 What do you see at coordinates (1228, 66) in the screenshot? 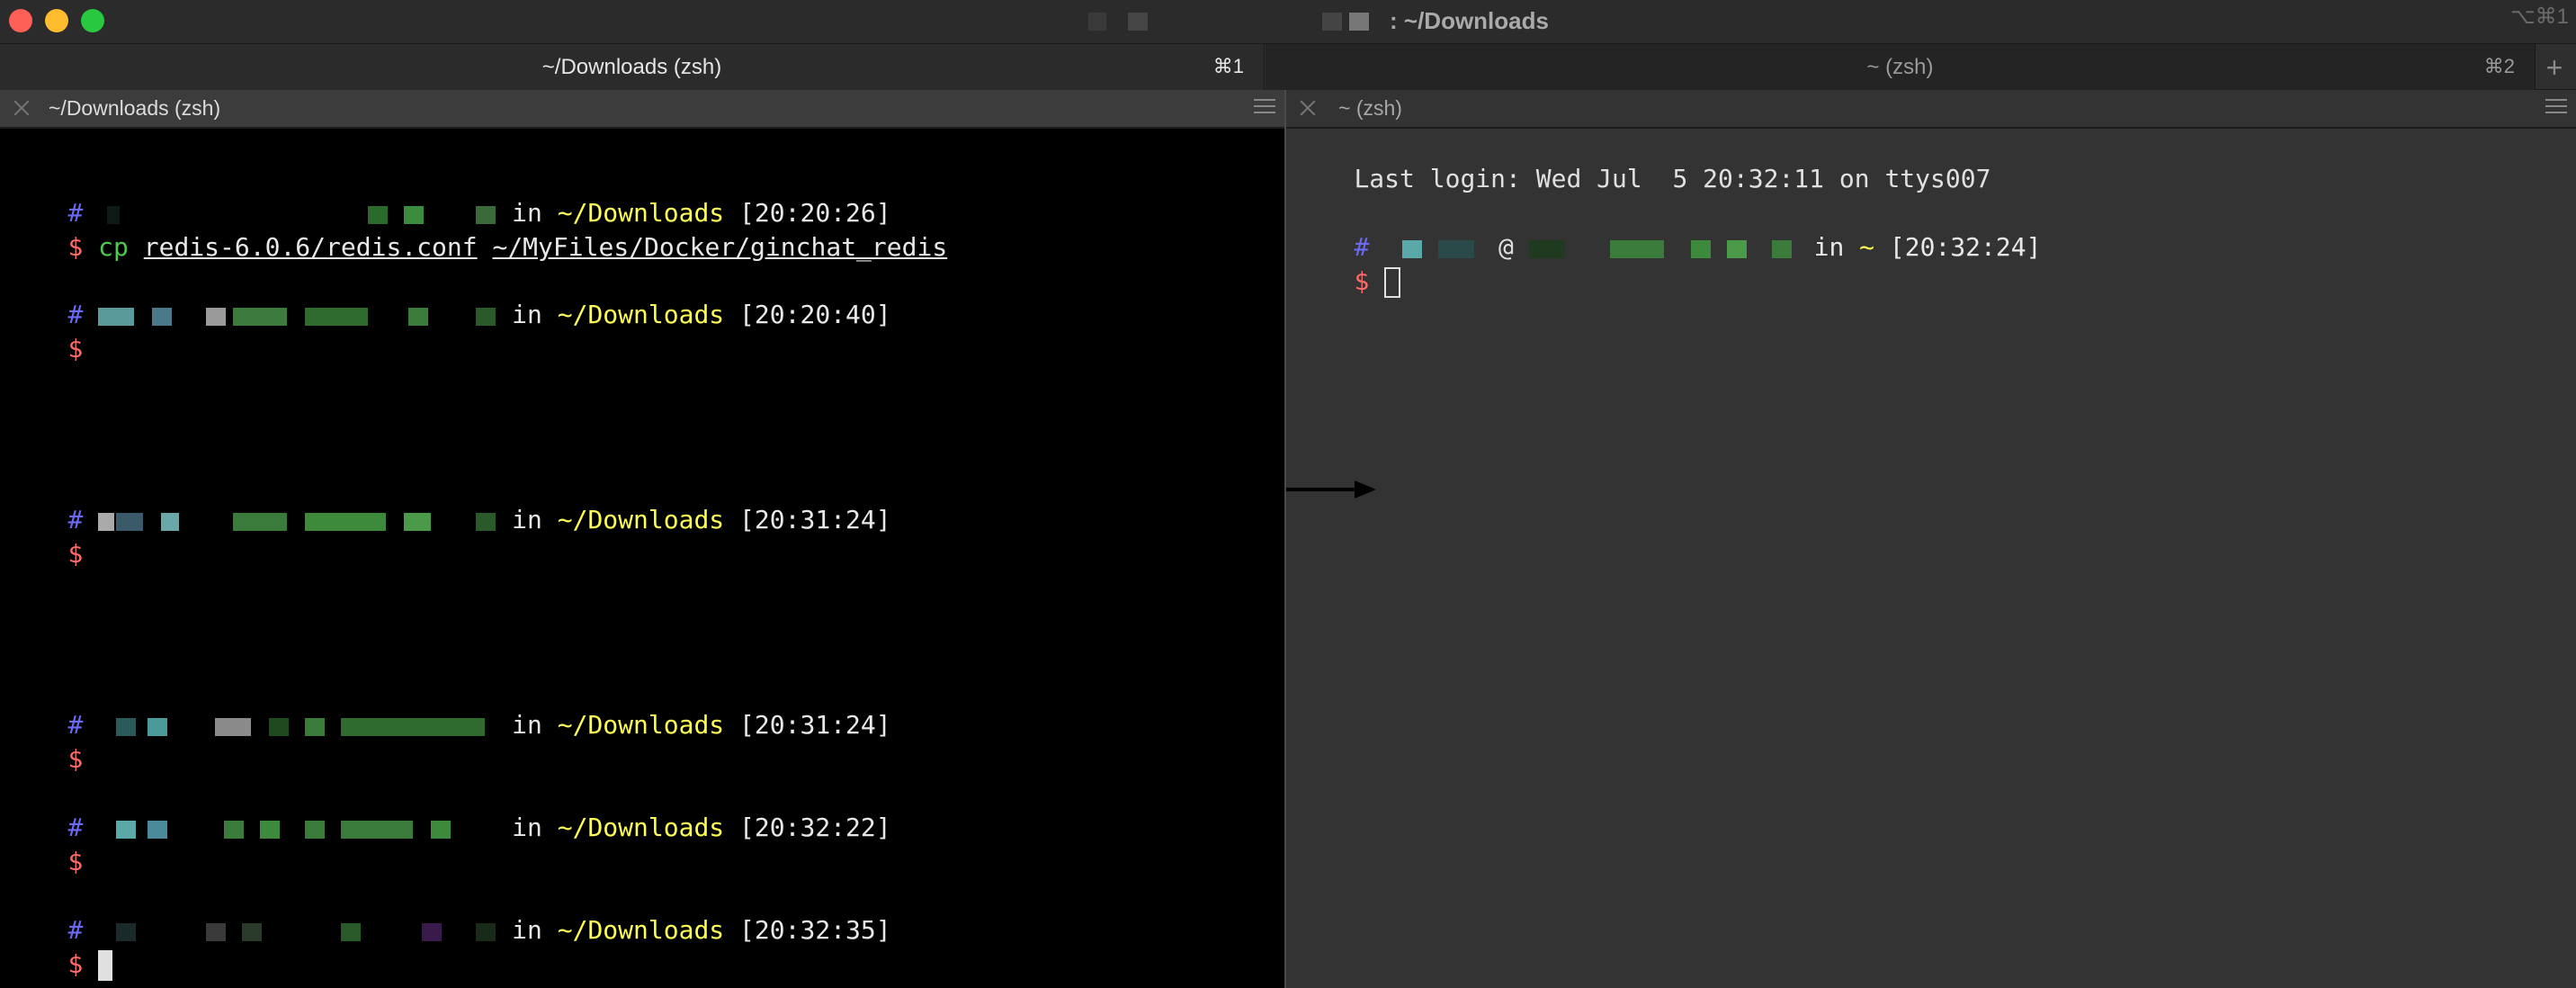
I see `tab-shortcut: ⌘1` at bounding box center [1228, 66].